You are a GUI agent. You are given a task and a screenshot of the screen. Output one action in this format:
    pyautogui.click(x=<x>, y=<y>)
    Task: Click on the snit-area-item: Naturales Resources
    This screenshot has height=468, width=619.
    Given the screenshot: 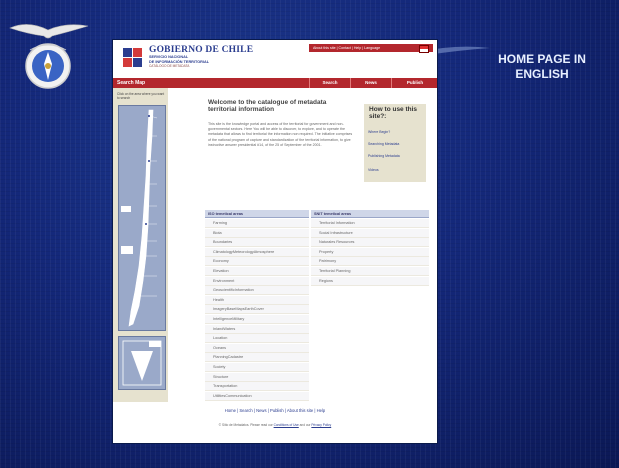 What is the action you would take?
    pyautogui.click(x=370, y=243)
    